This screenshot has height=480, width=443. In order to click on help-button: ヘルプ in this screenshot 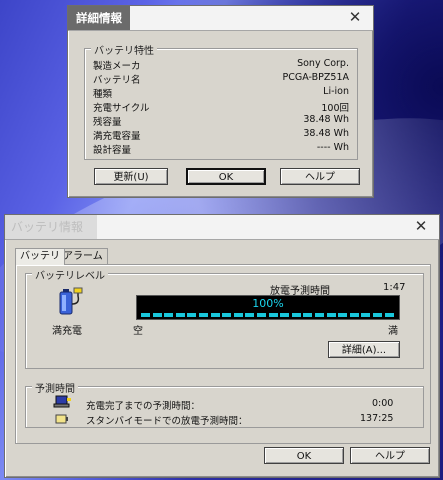, I will do `click(320, 176)`.